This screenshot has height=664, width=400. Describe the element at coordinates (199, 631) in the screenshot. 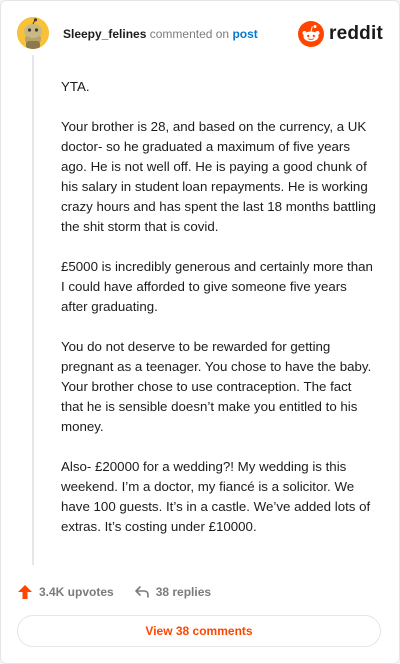

I see `view-comments-button: View 38 comments` at that location.